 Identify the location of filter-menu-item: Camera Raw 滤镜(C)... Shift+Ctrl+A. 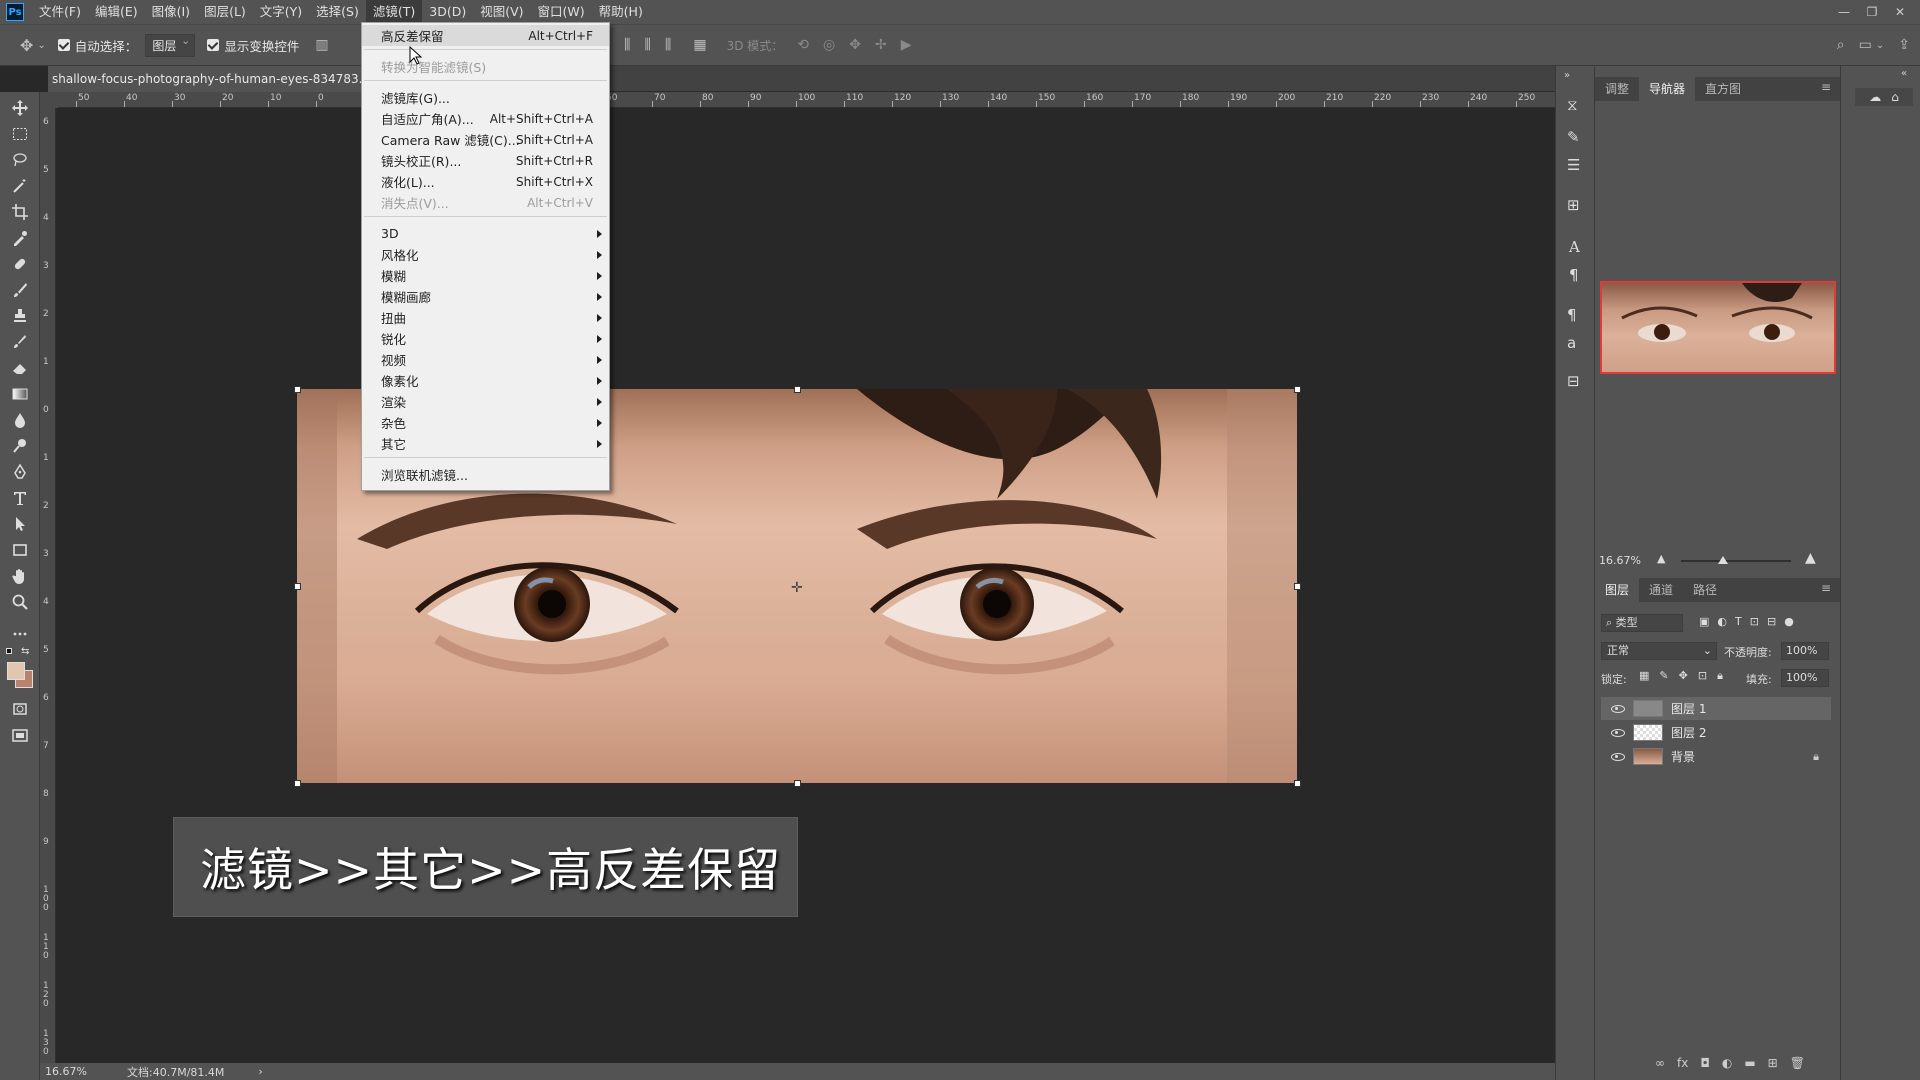
(485, 139).